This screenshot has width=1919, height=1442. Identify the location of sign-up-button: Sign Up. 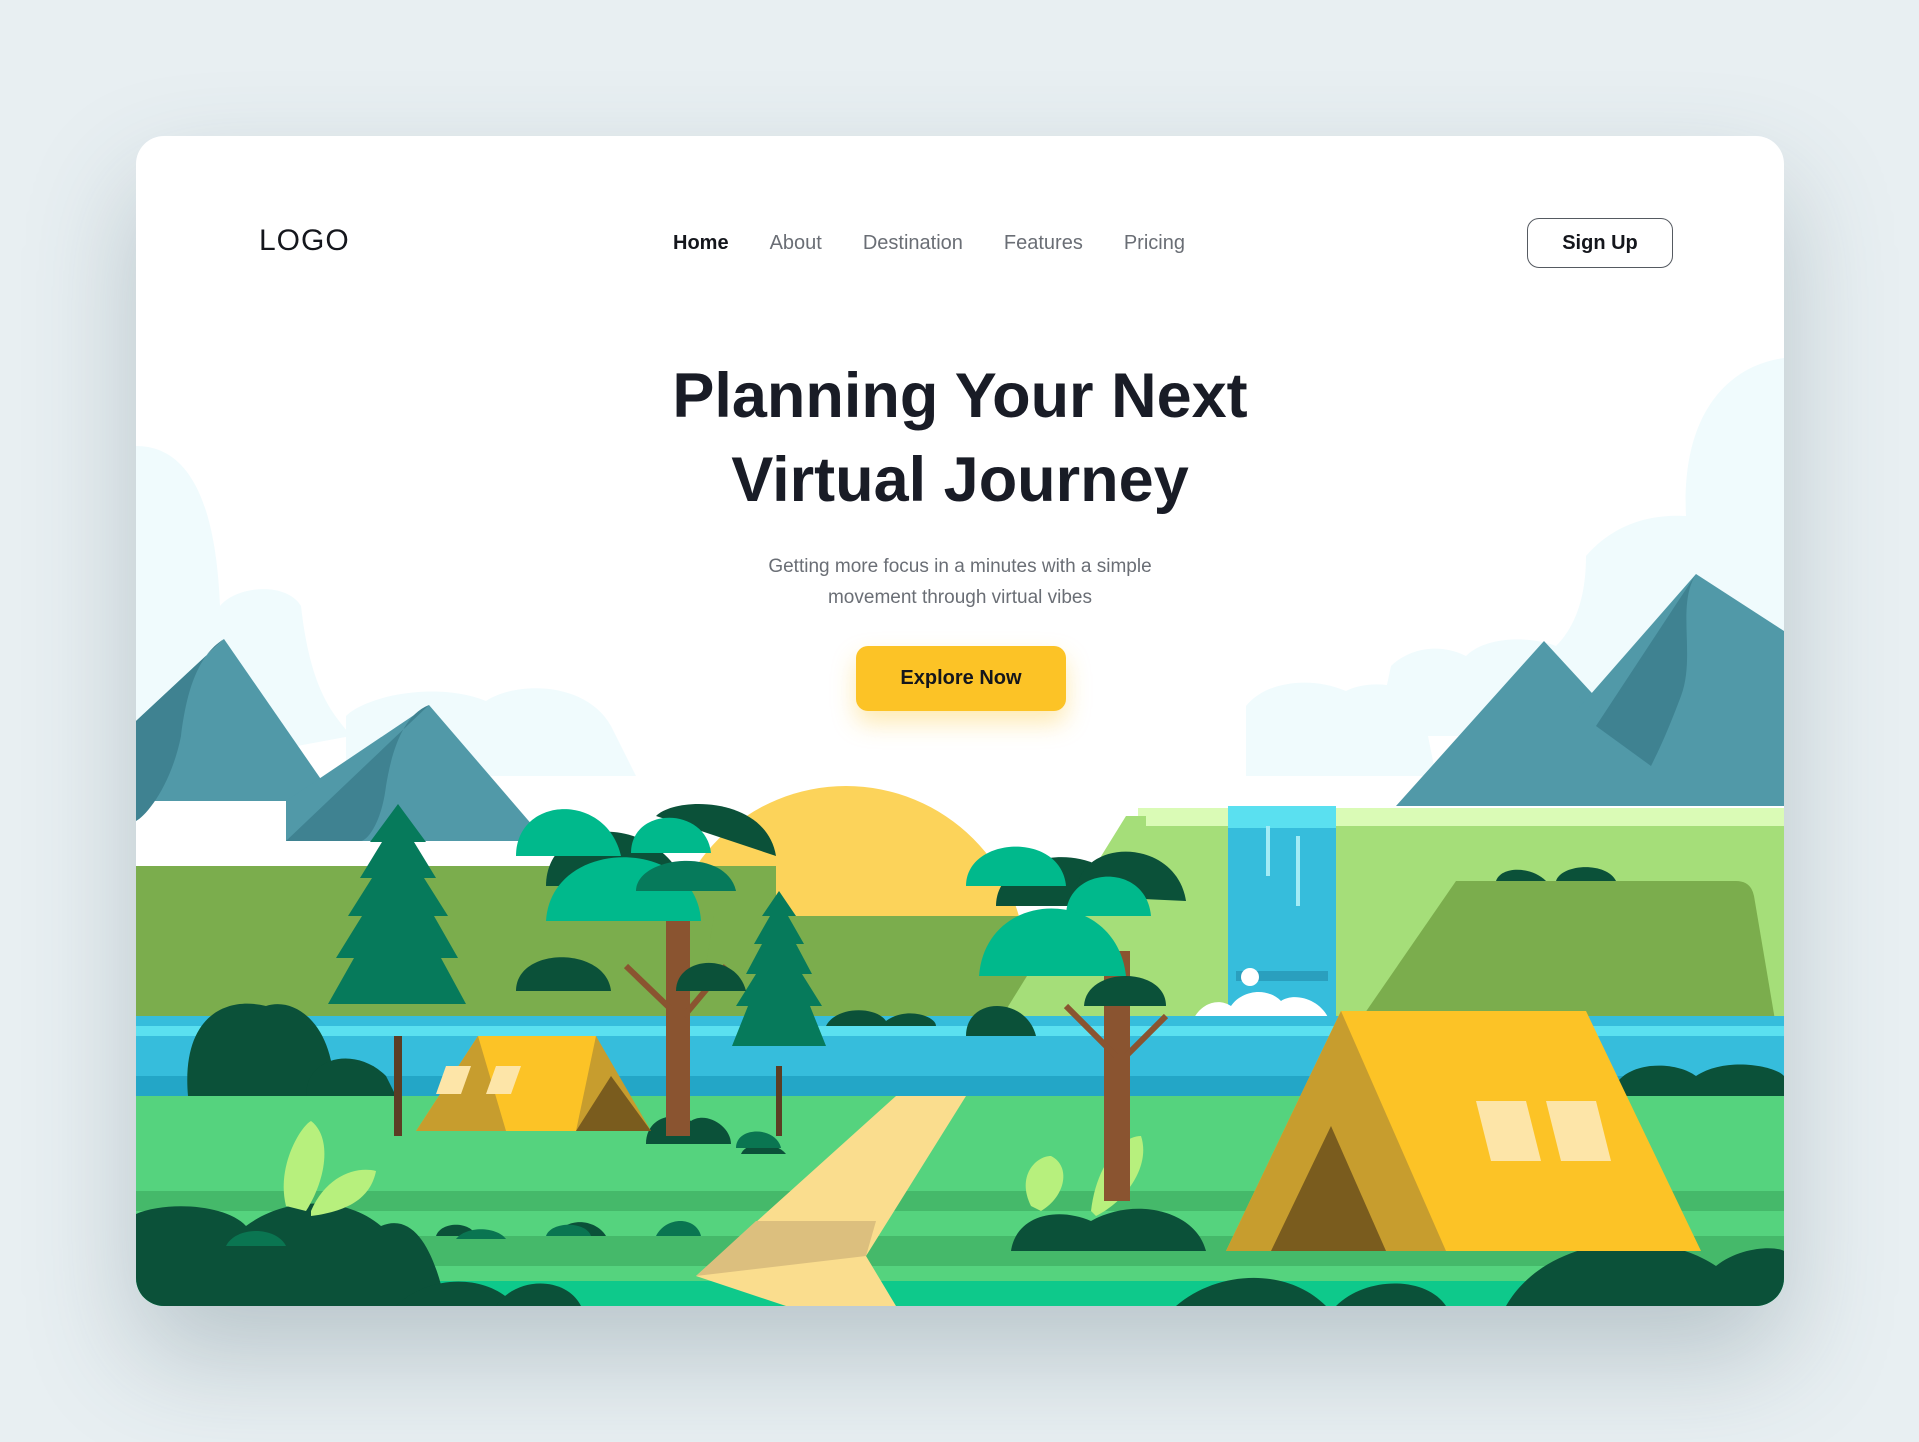
(1600, 243).